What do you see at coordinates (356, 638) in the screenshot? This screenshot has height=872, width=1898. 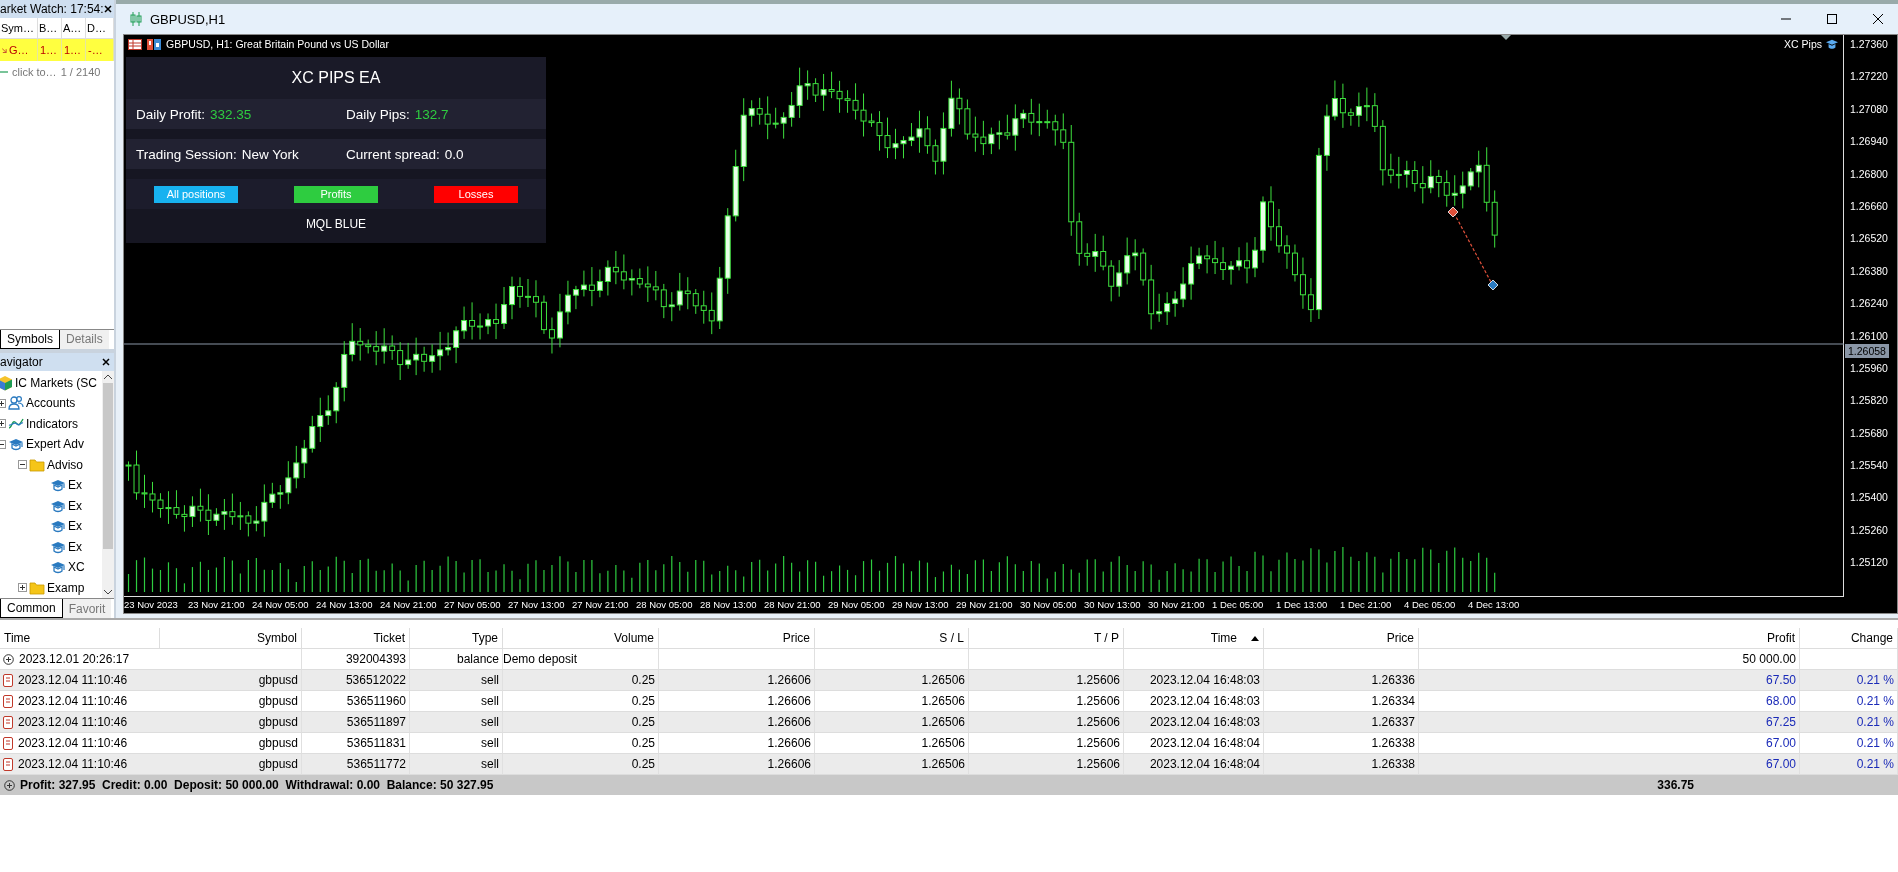 I see `column-header: Ticket` at bounding box center [356, 638].